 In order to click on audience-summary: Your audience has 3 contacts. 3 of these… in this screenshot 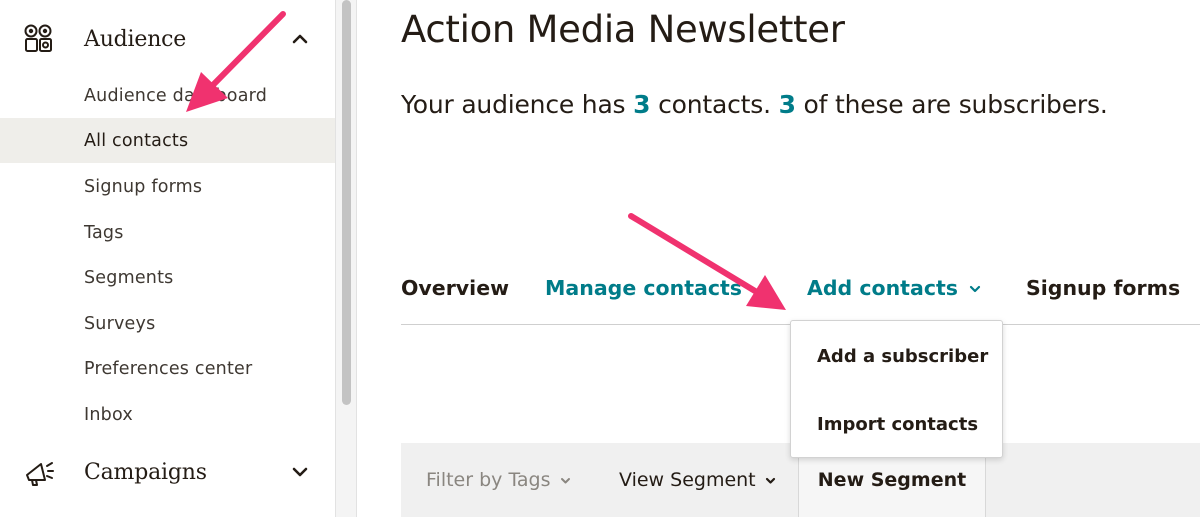, I will do `click(754, 104)`.